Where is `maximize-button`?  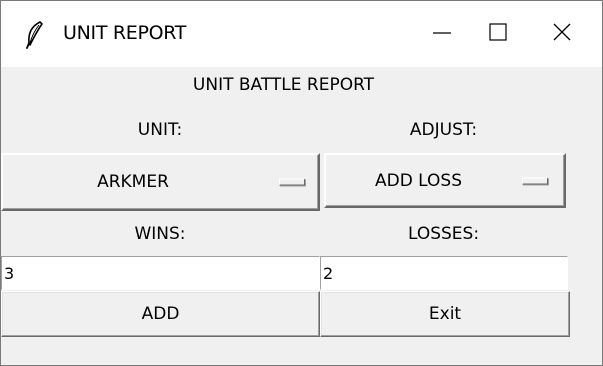 maximize-button is located at coordinates (498, 34).